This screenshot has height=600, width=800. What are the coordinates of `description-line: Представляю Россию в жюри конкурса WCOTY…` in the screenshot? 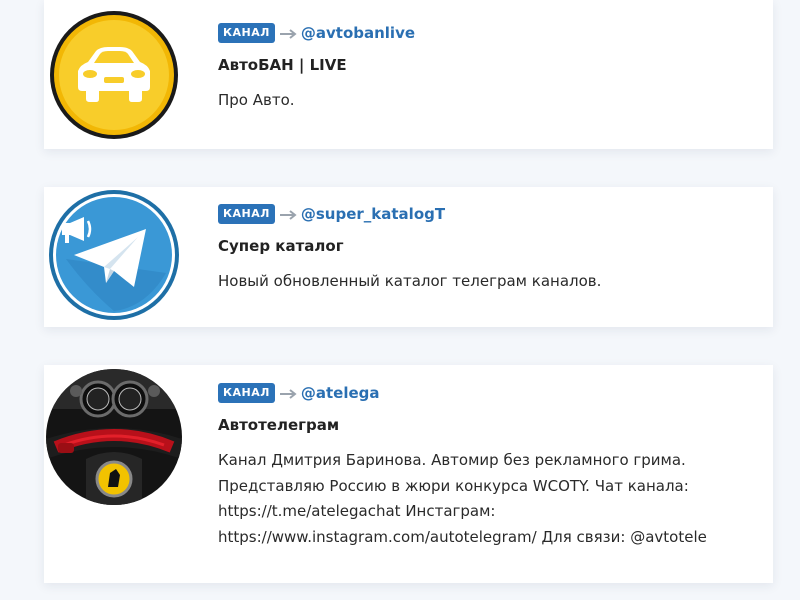 It's located at (453, 485).